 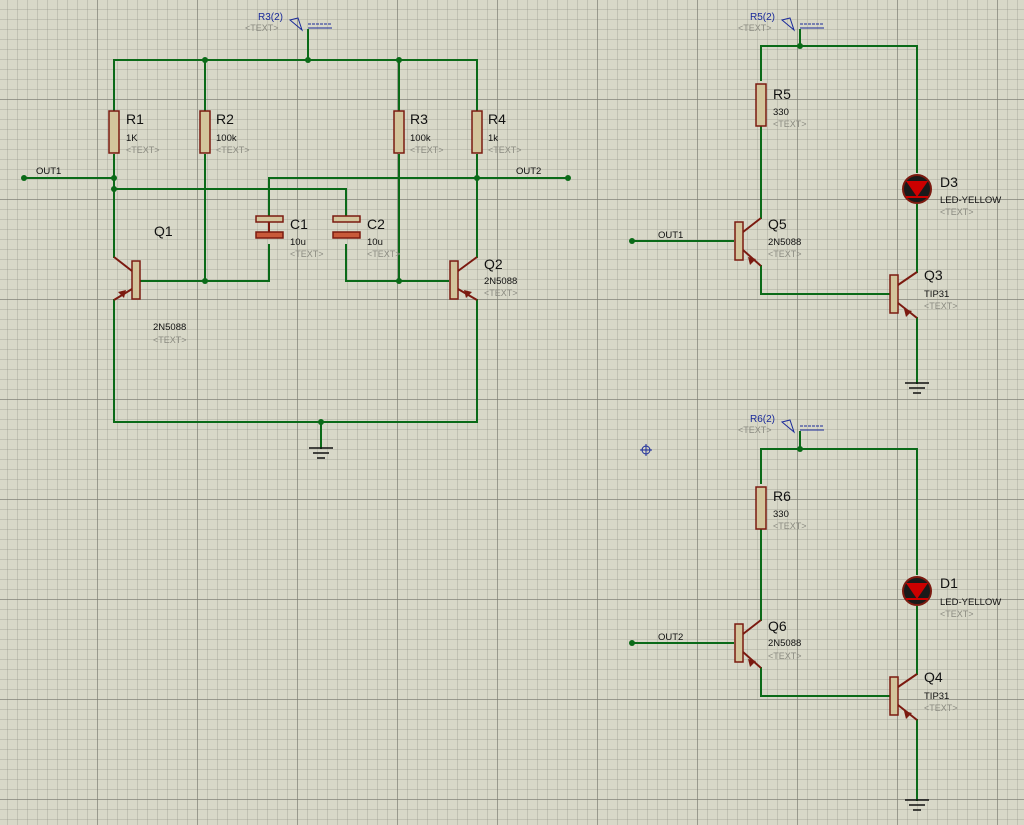 I want to click on power-terminal-label: R5(2), so click(x=762, y=17).